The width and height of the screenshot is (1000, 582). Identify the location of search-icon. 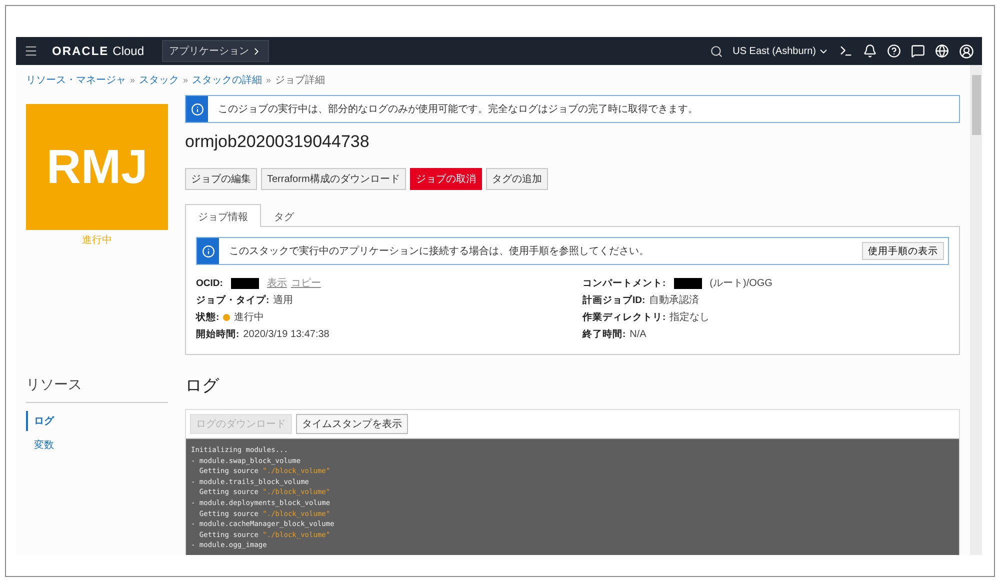
(716, 51).